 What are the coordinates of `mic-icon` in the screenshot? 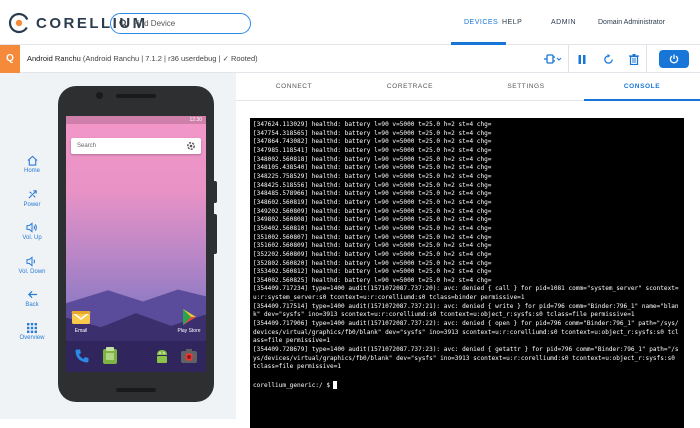 It's located at (191, 146).